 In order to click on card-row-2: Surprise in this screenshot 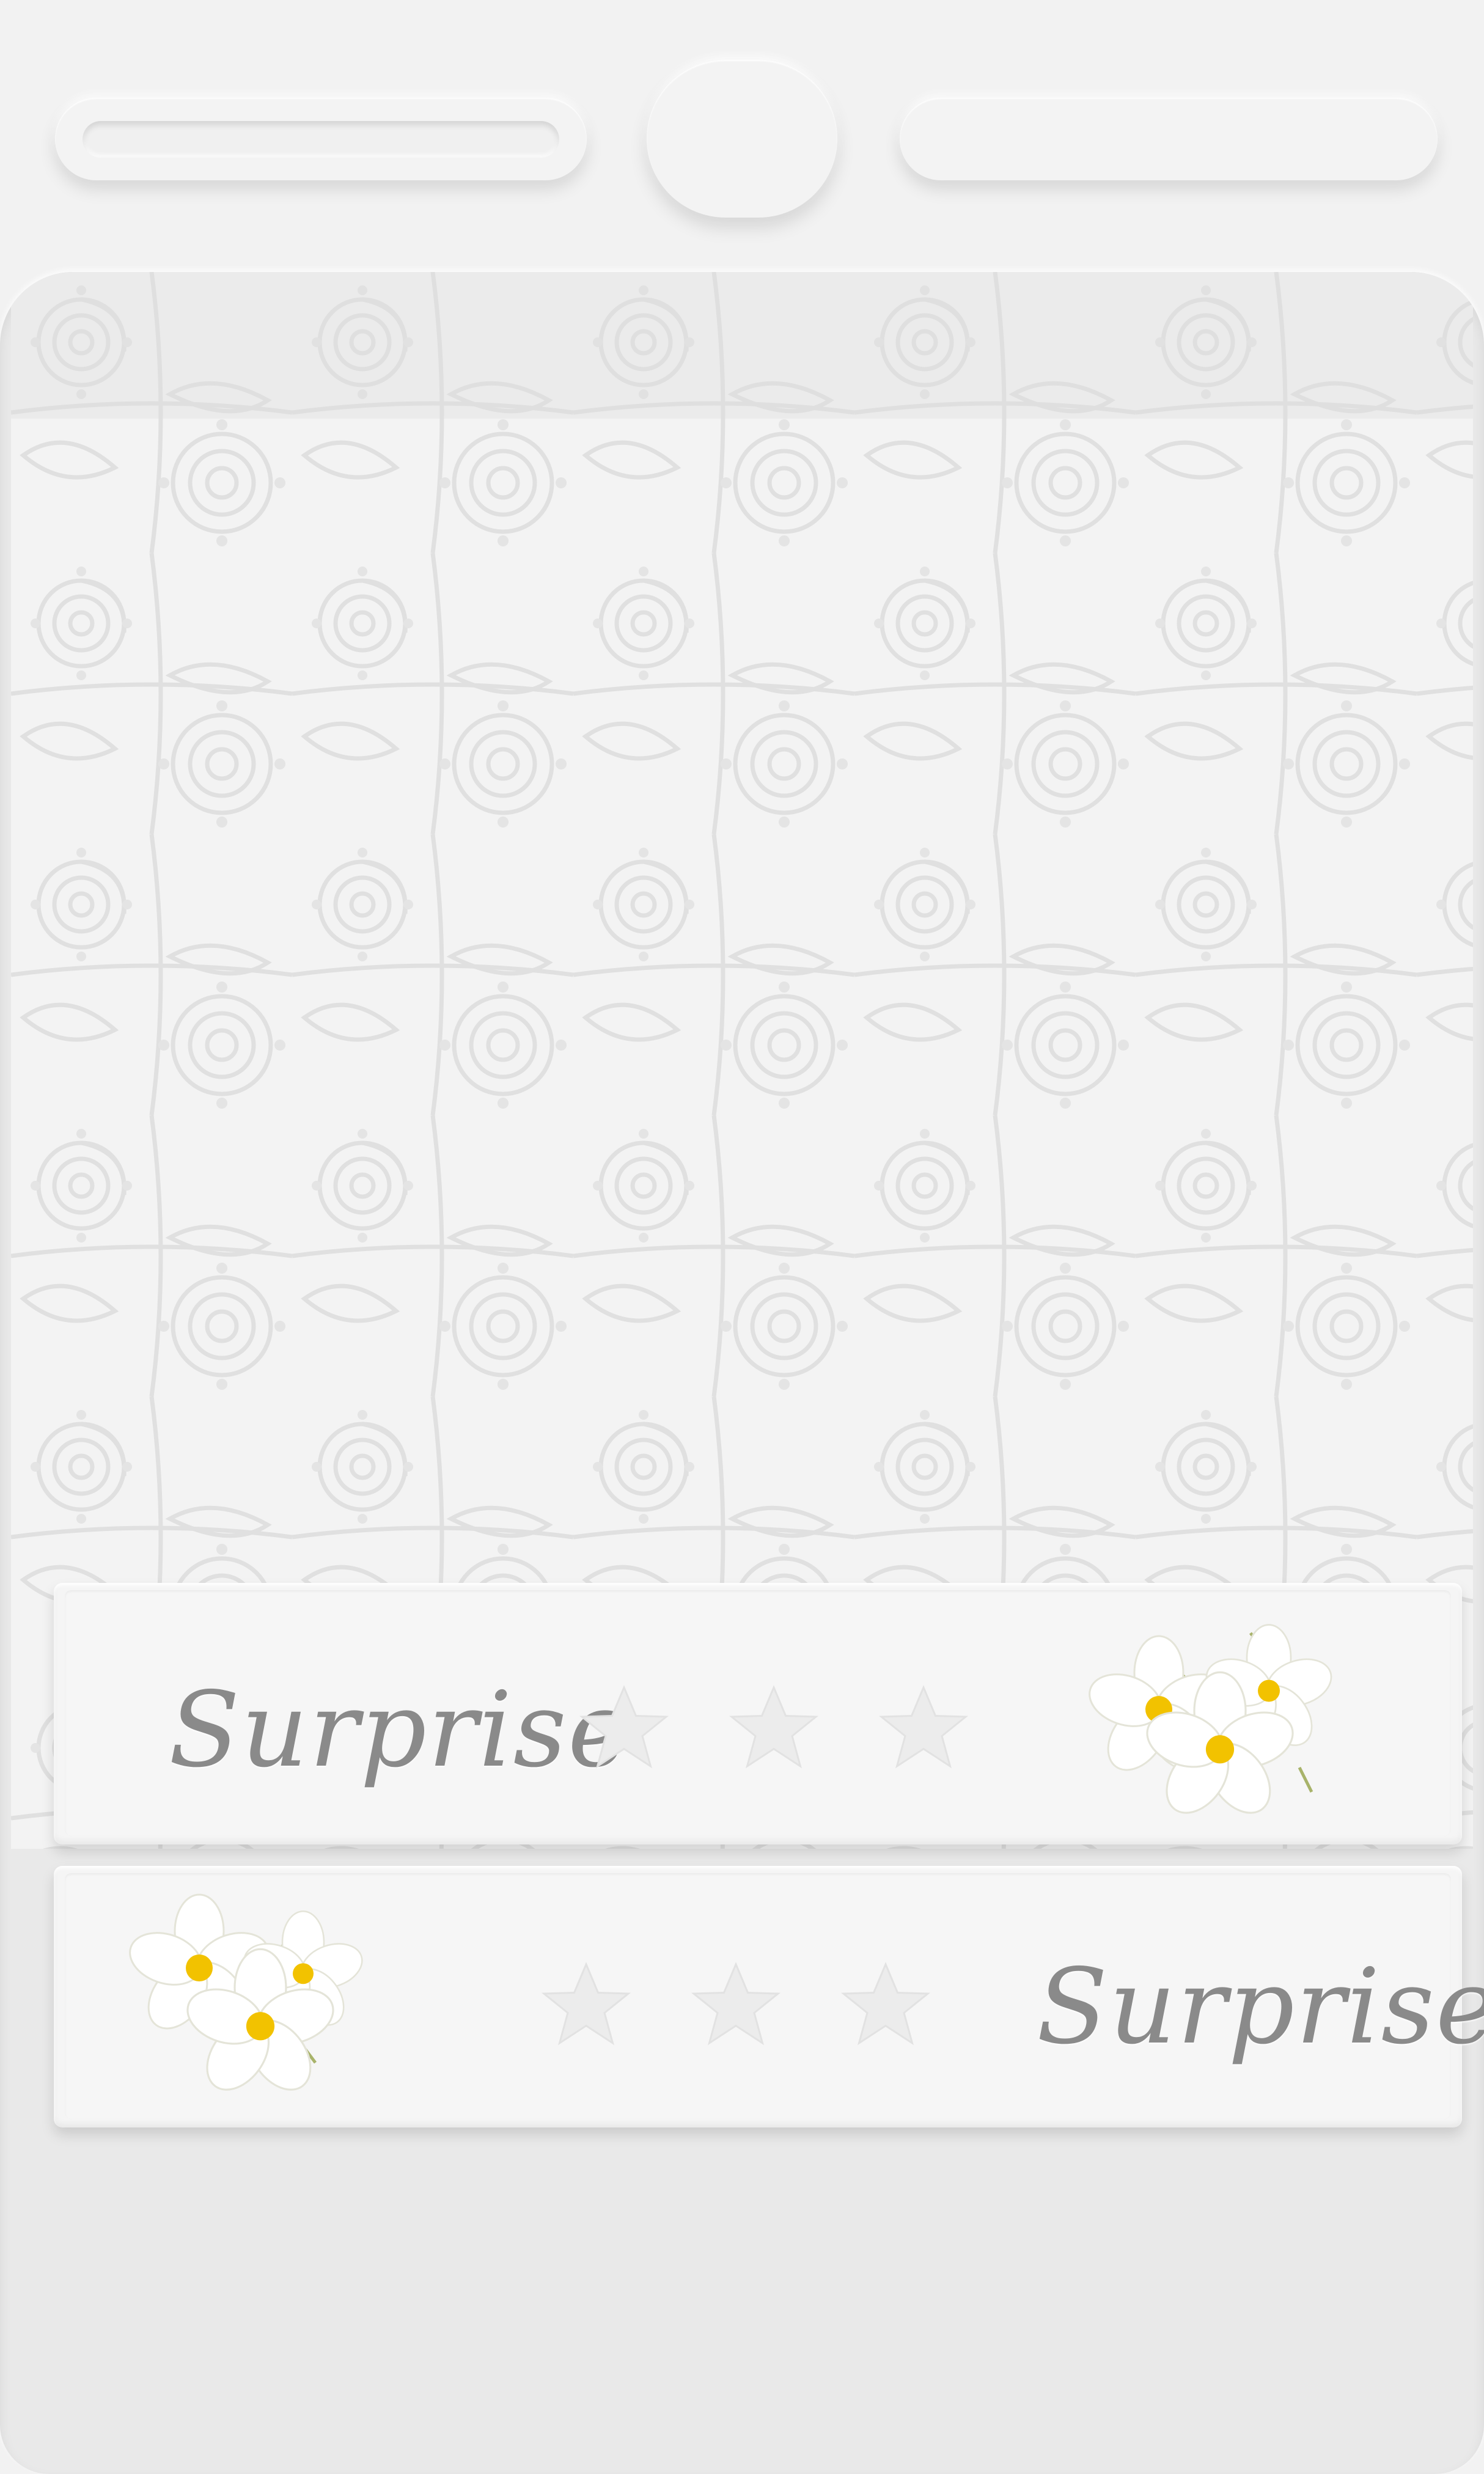, I will do `click(769, 1996)`.